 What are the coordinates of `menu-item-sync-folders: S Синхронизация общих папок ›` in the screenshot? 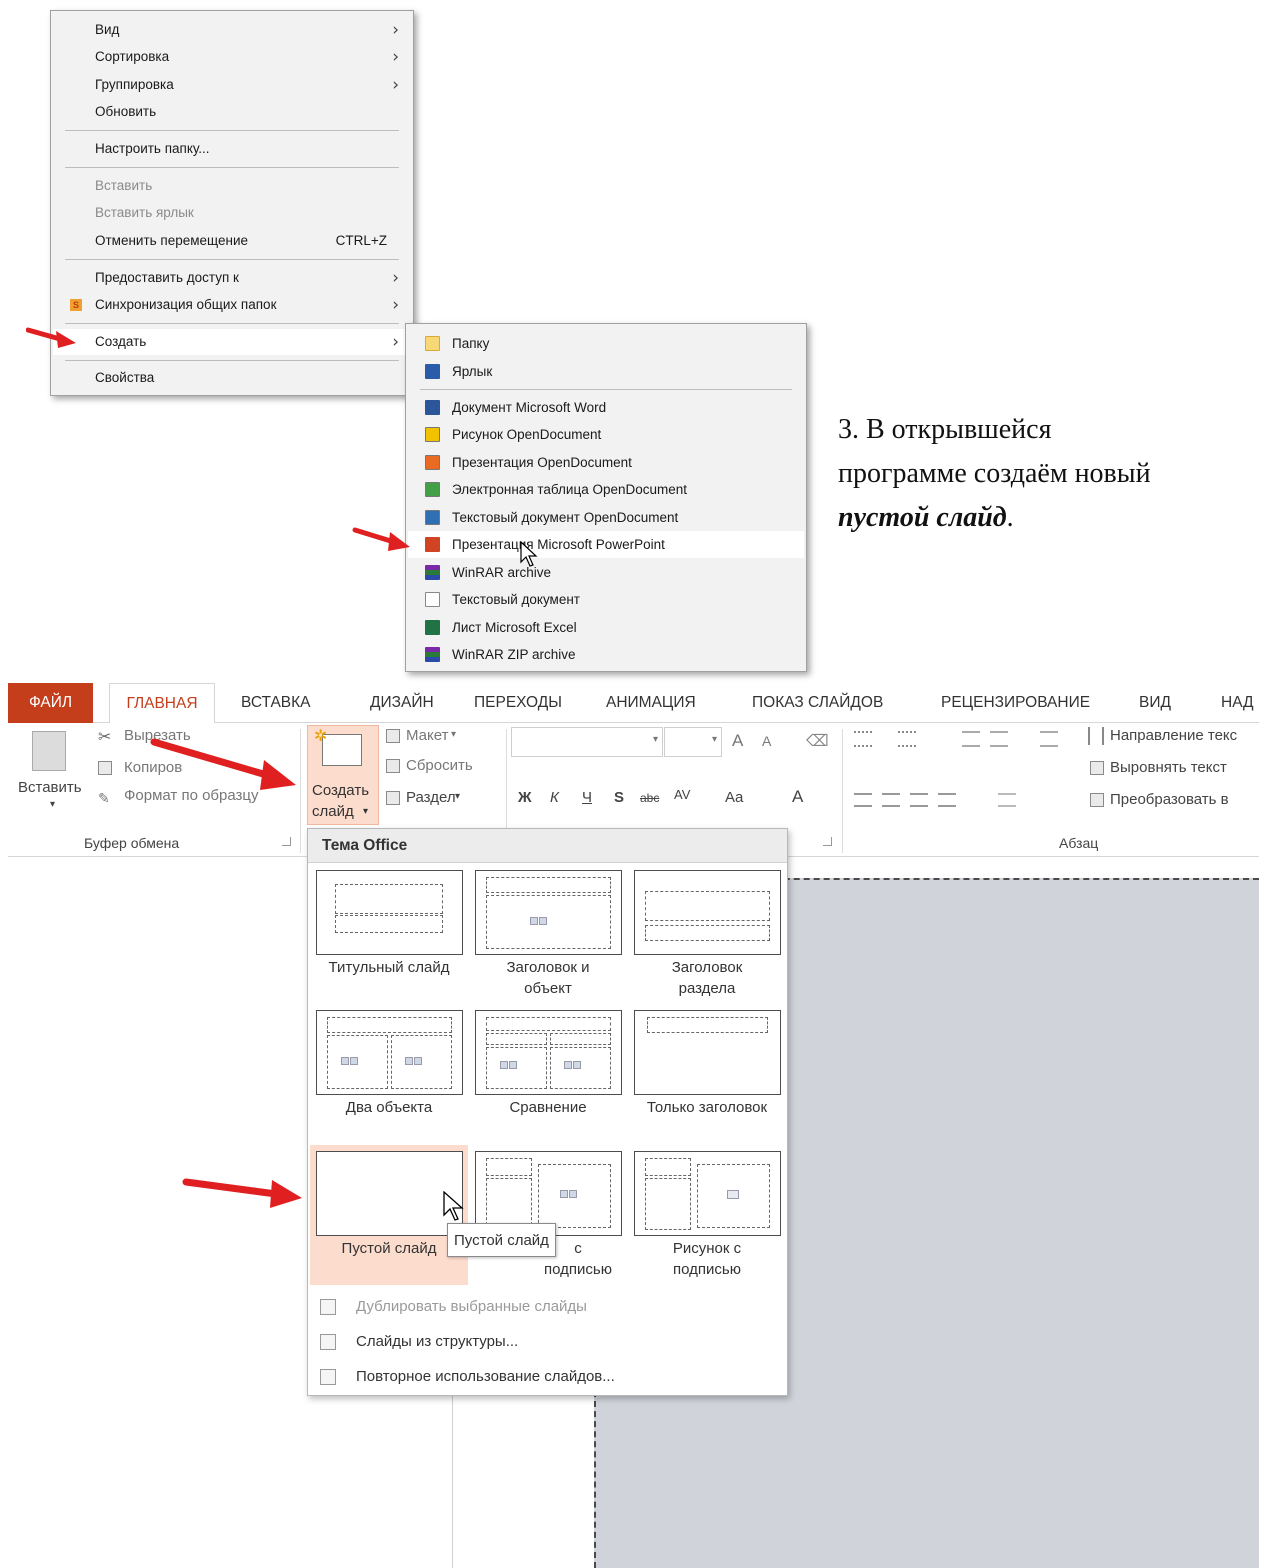 It's located at (232, 305).